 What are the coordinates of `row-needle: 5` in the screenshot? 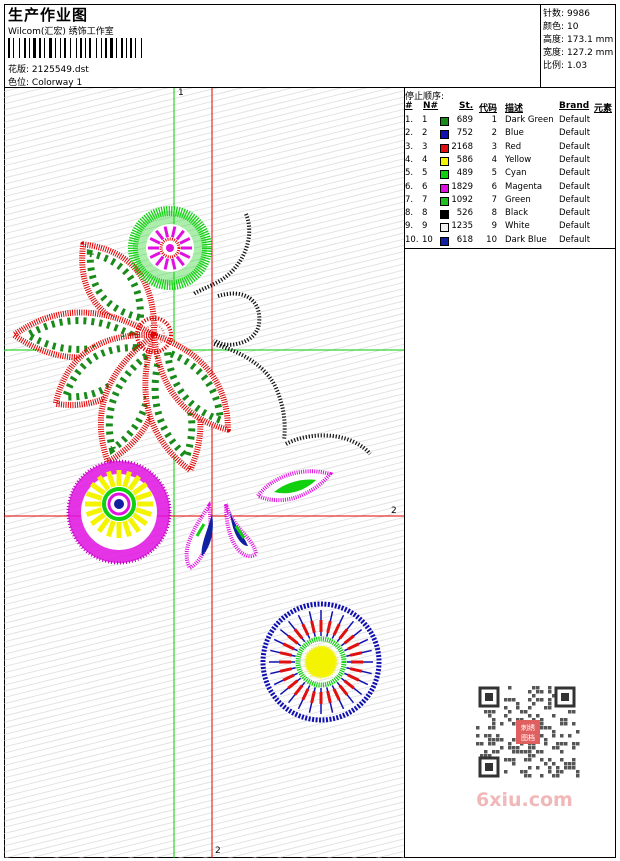 It's located at (425, 173).